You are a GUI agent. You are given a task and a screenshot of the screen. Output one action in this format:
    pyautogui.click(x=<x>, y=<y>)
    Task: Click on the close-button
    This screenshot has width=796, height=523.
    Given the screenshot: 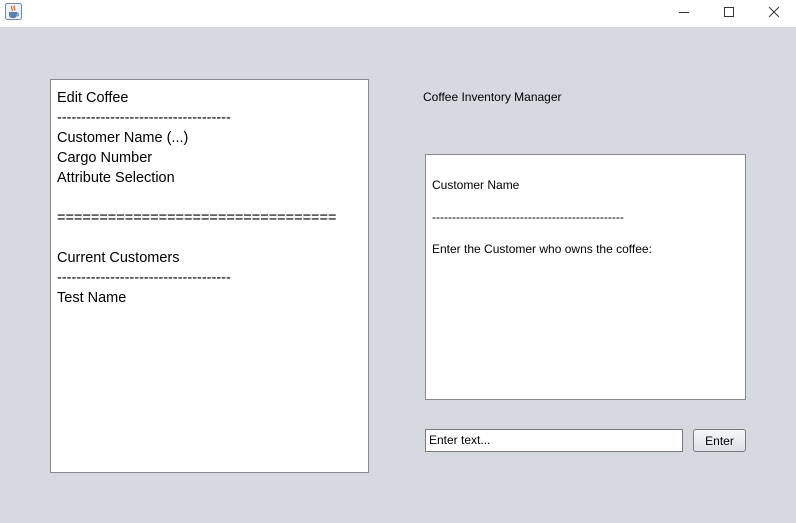 What is the action you would take?
    pyautogui.click(x=774, y=12)
    